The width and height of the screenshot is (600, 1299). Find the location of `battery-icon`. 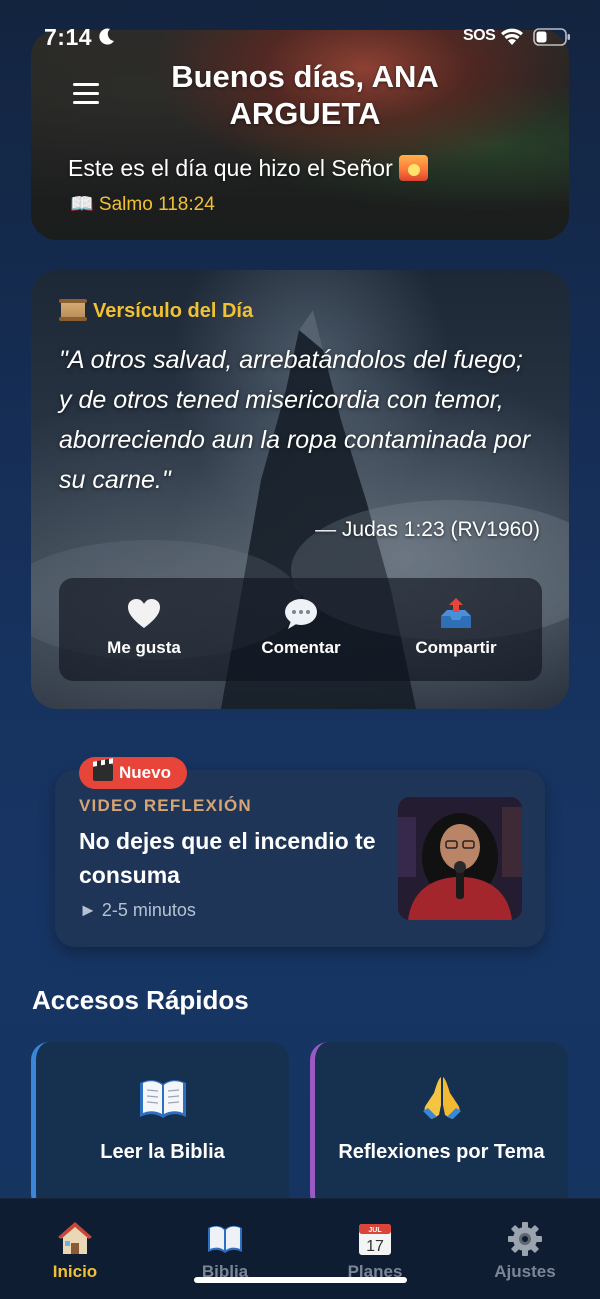

battery-icon is located at coordinates (551, 37).